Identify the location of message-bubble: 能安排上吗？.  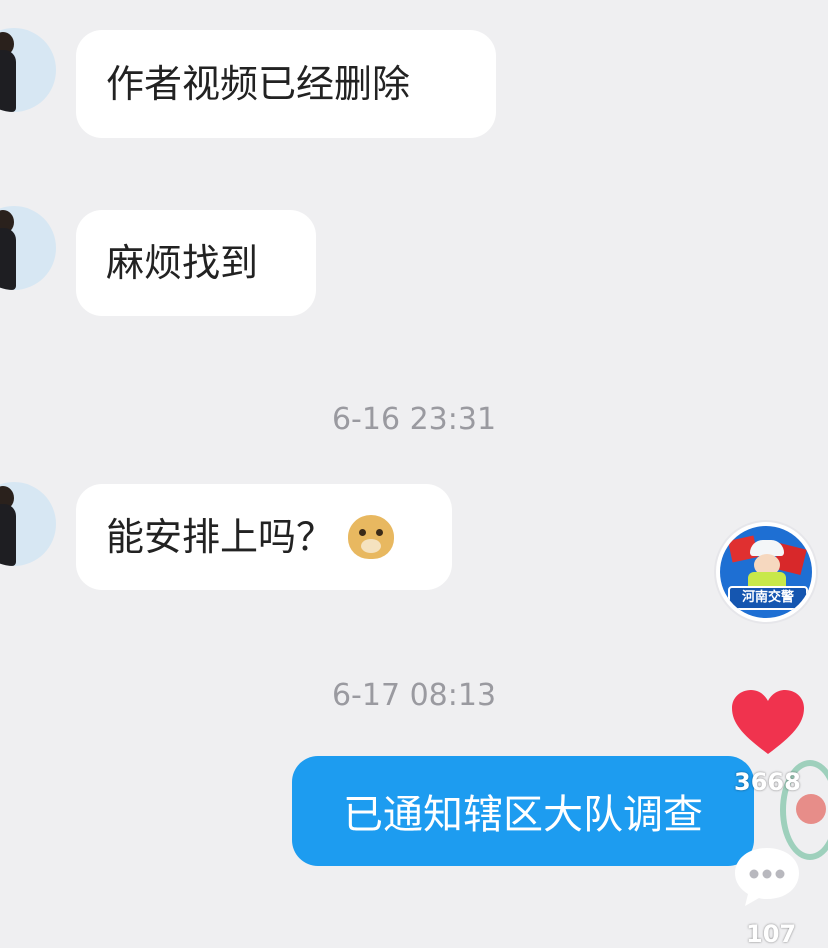
(264, 537).